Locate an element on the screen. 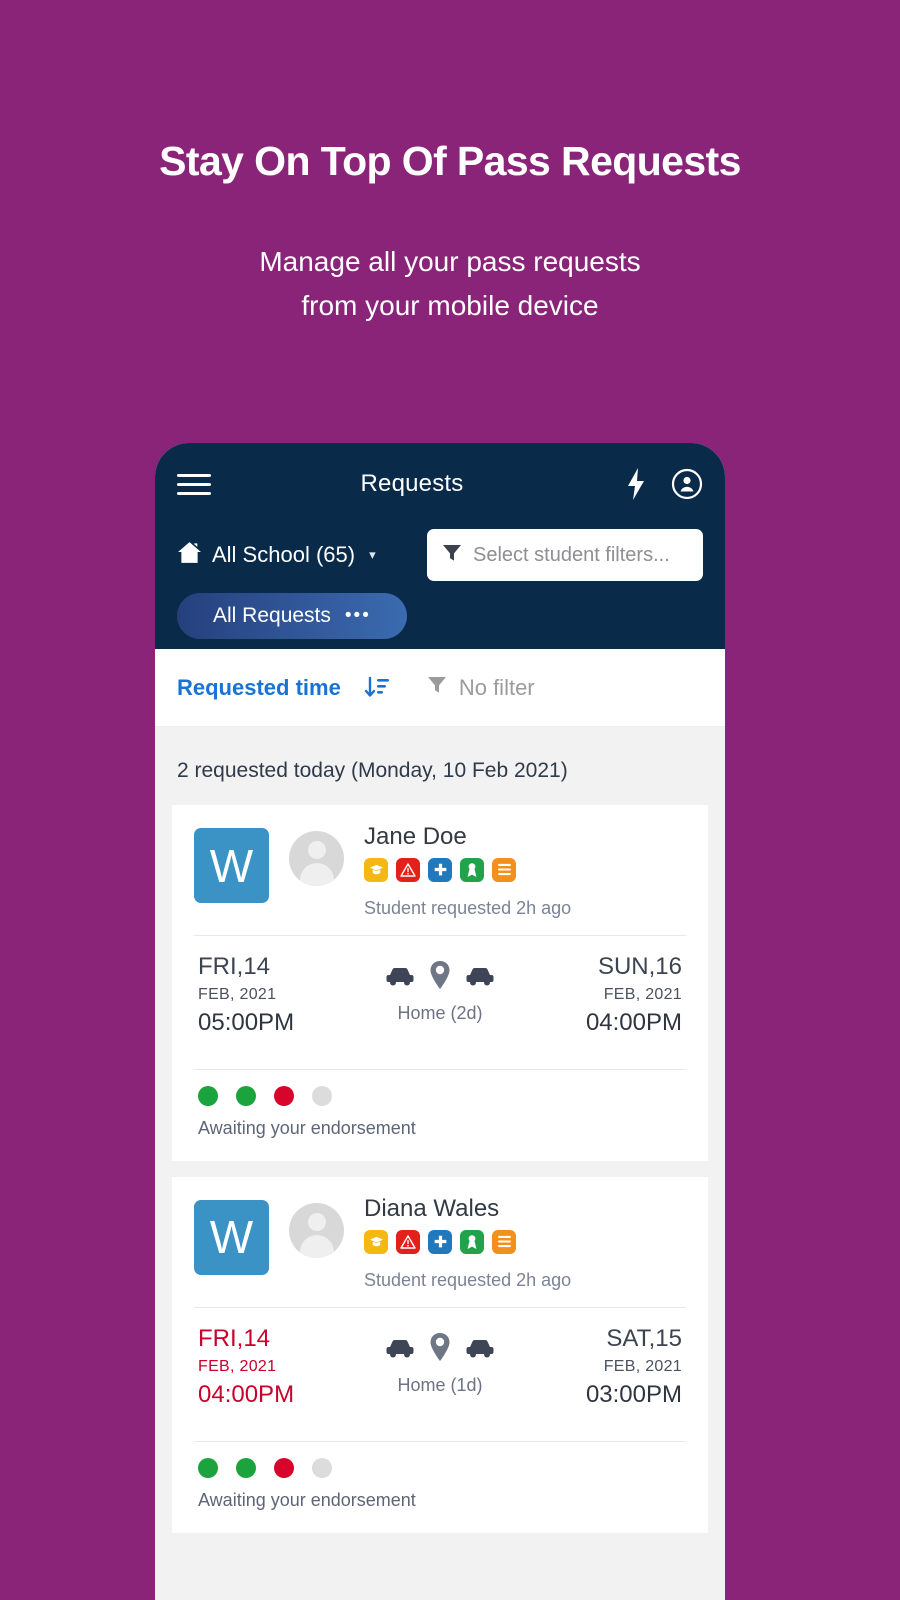  student-name: Jane Doe is located at coordinates (415, 836).